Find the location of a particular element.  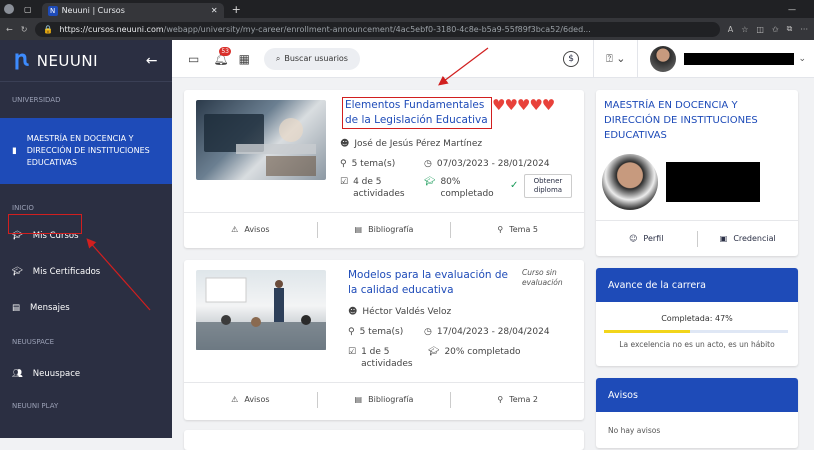

search-users-button: ⌕ Buscar usuarios is located at coordinates (311, 58).